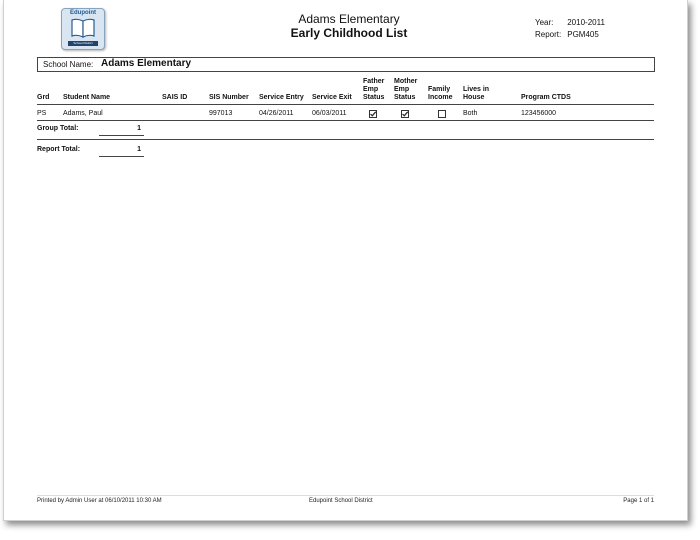 This screenshot has height=540, width=700. I want to click on group-total-value: 1, so click(139, 128).